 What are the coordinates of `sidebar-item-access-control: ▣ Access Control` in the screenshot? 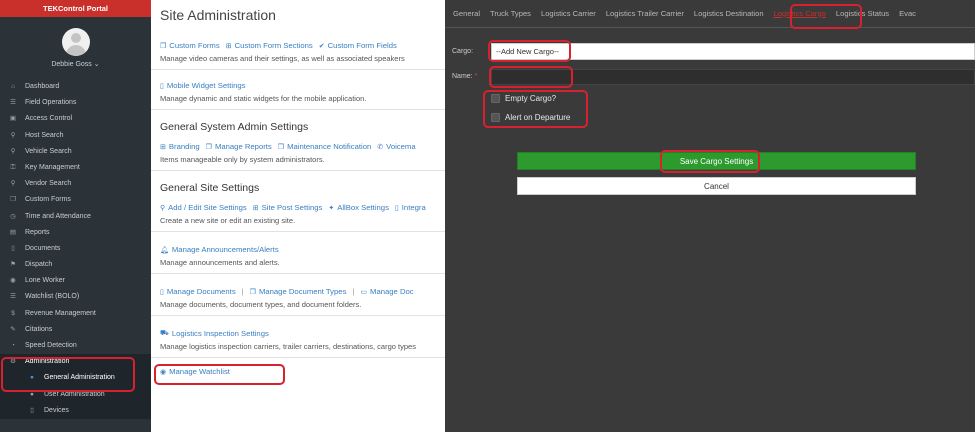 It's located at (75, 119).